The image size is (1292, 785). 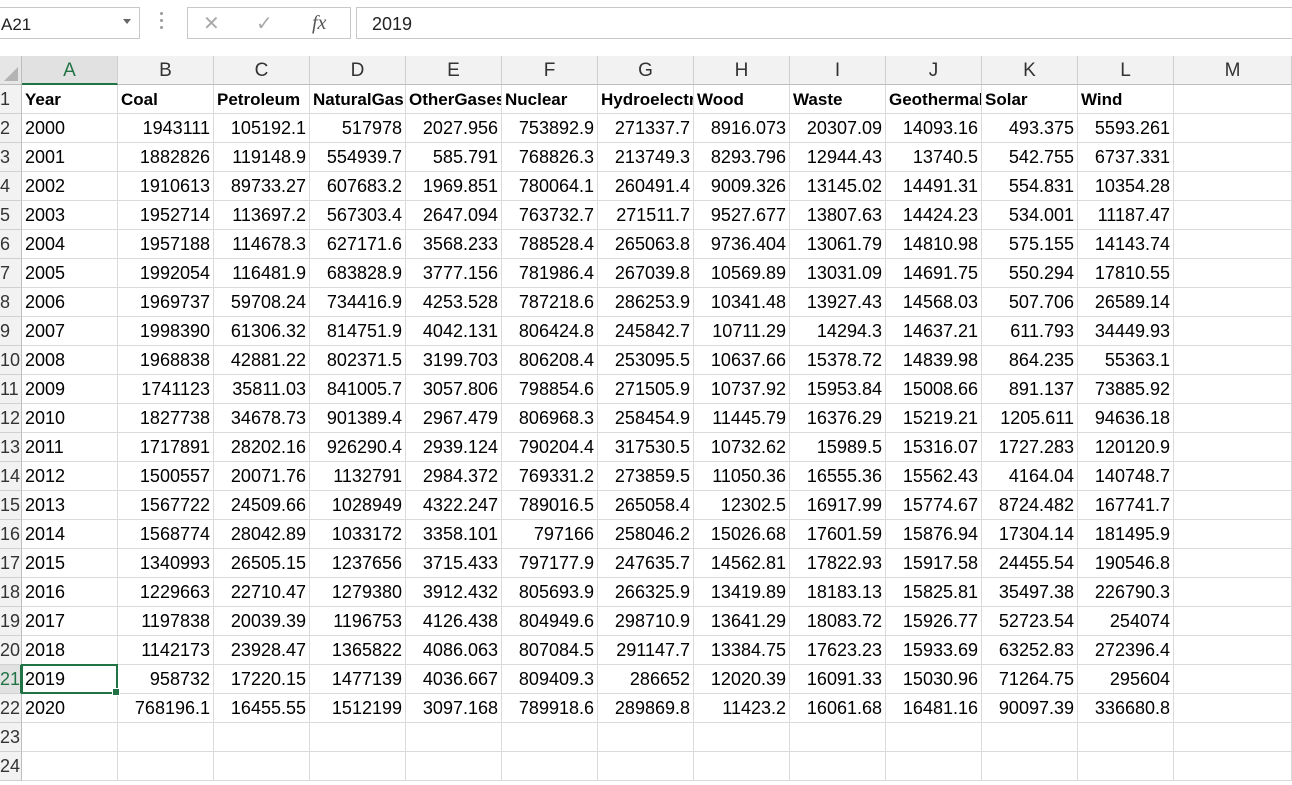 What do you see at coordinates (70, 389) in the screenshot?
I see `cell-a11: 2009` at bounding box center [70, 389].